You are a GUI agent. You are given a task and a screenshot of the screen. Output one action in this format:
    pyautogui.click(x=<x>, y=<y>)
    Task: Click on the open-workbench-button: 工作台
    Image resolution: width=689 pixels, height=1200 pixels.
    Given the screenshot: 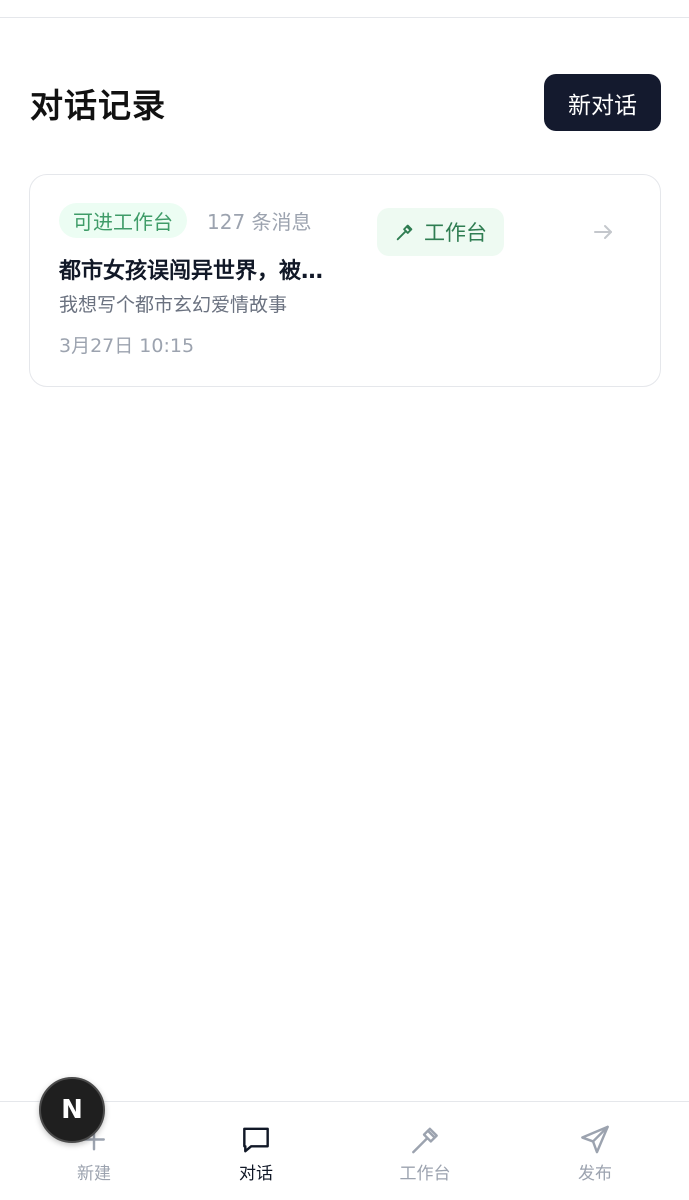 What is the action you would take?
    pyautogui.click(x=440, y=232)
    